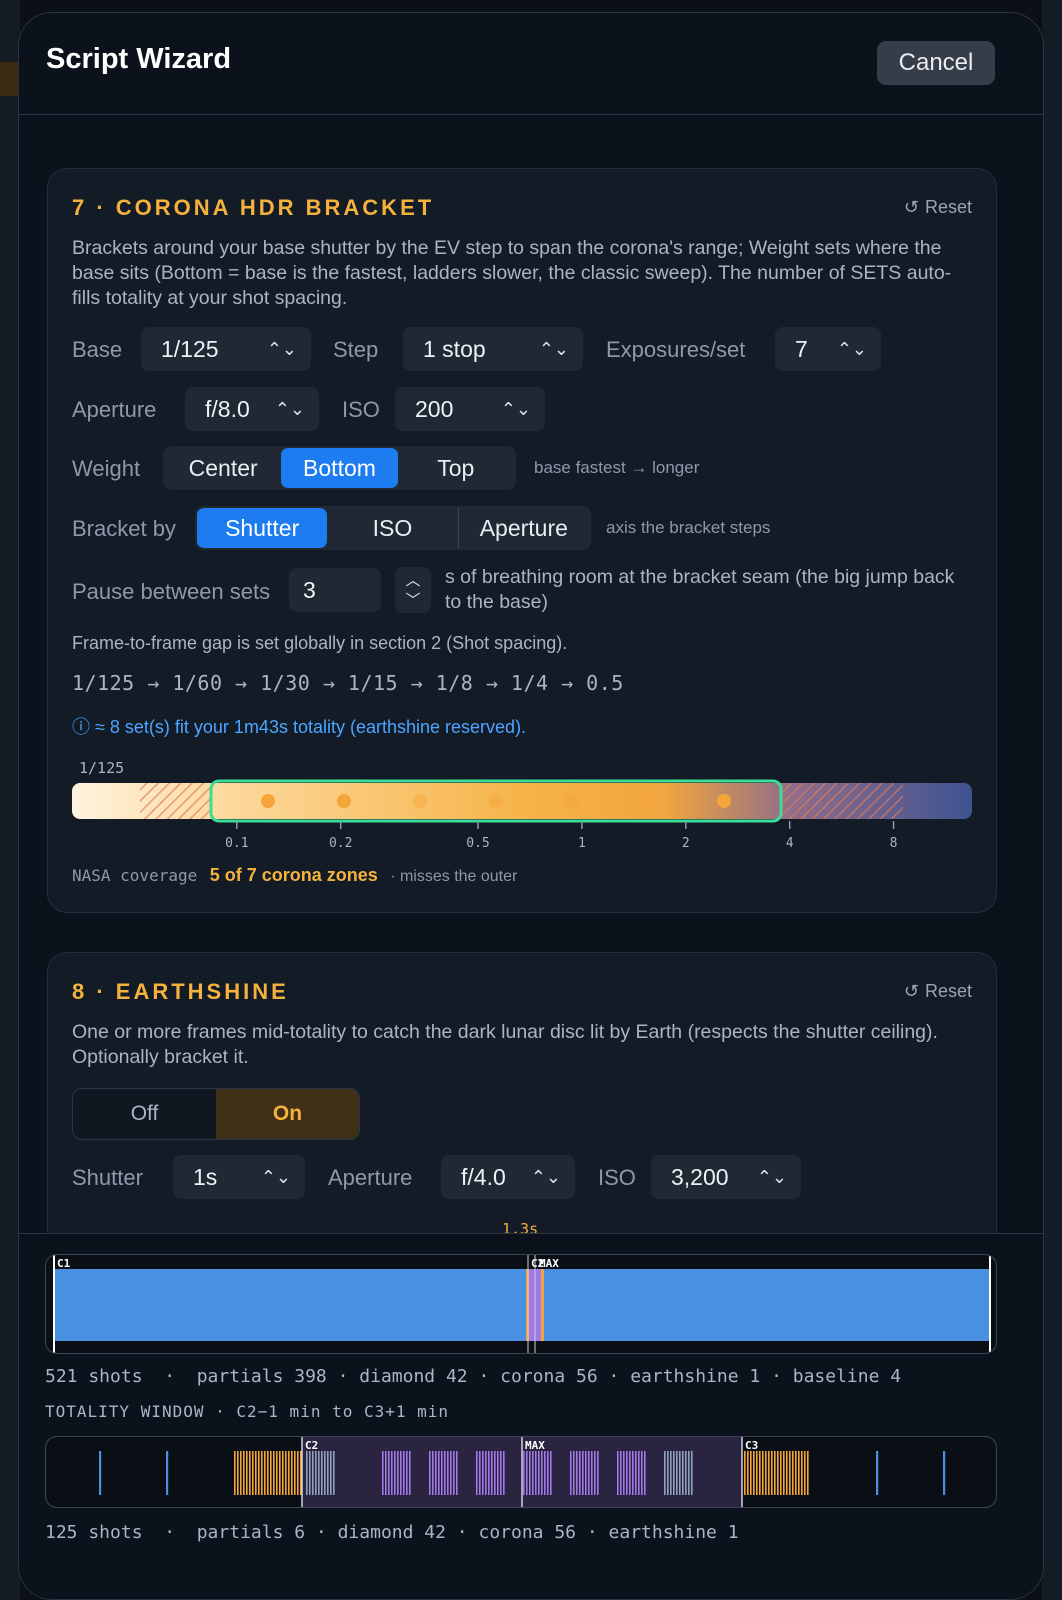  Describe the element at coordinates (542, 1305) in the screenshot. I see `totality-band-diamond-c3` at that location.